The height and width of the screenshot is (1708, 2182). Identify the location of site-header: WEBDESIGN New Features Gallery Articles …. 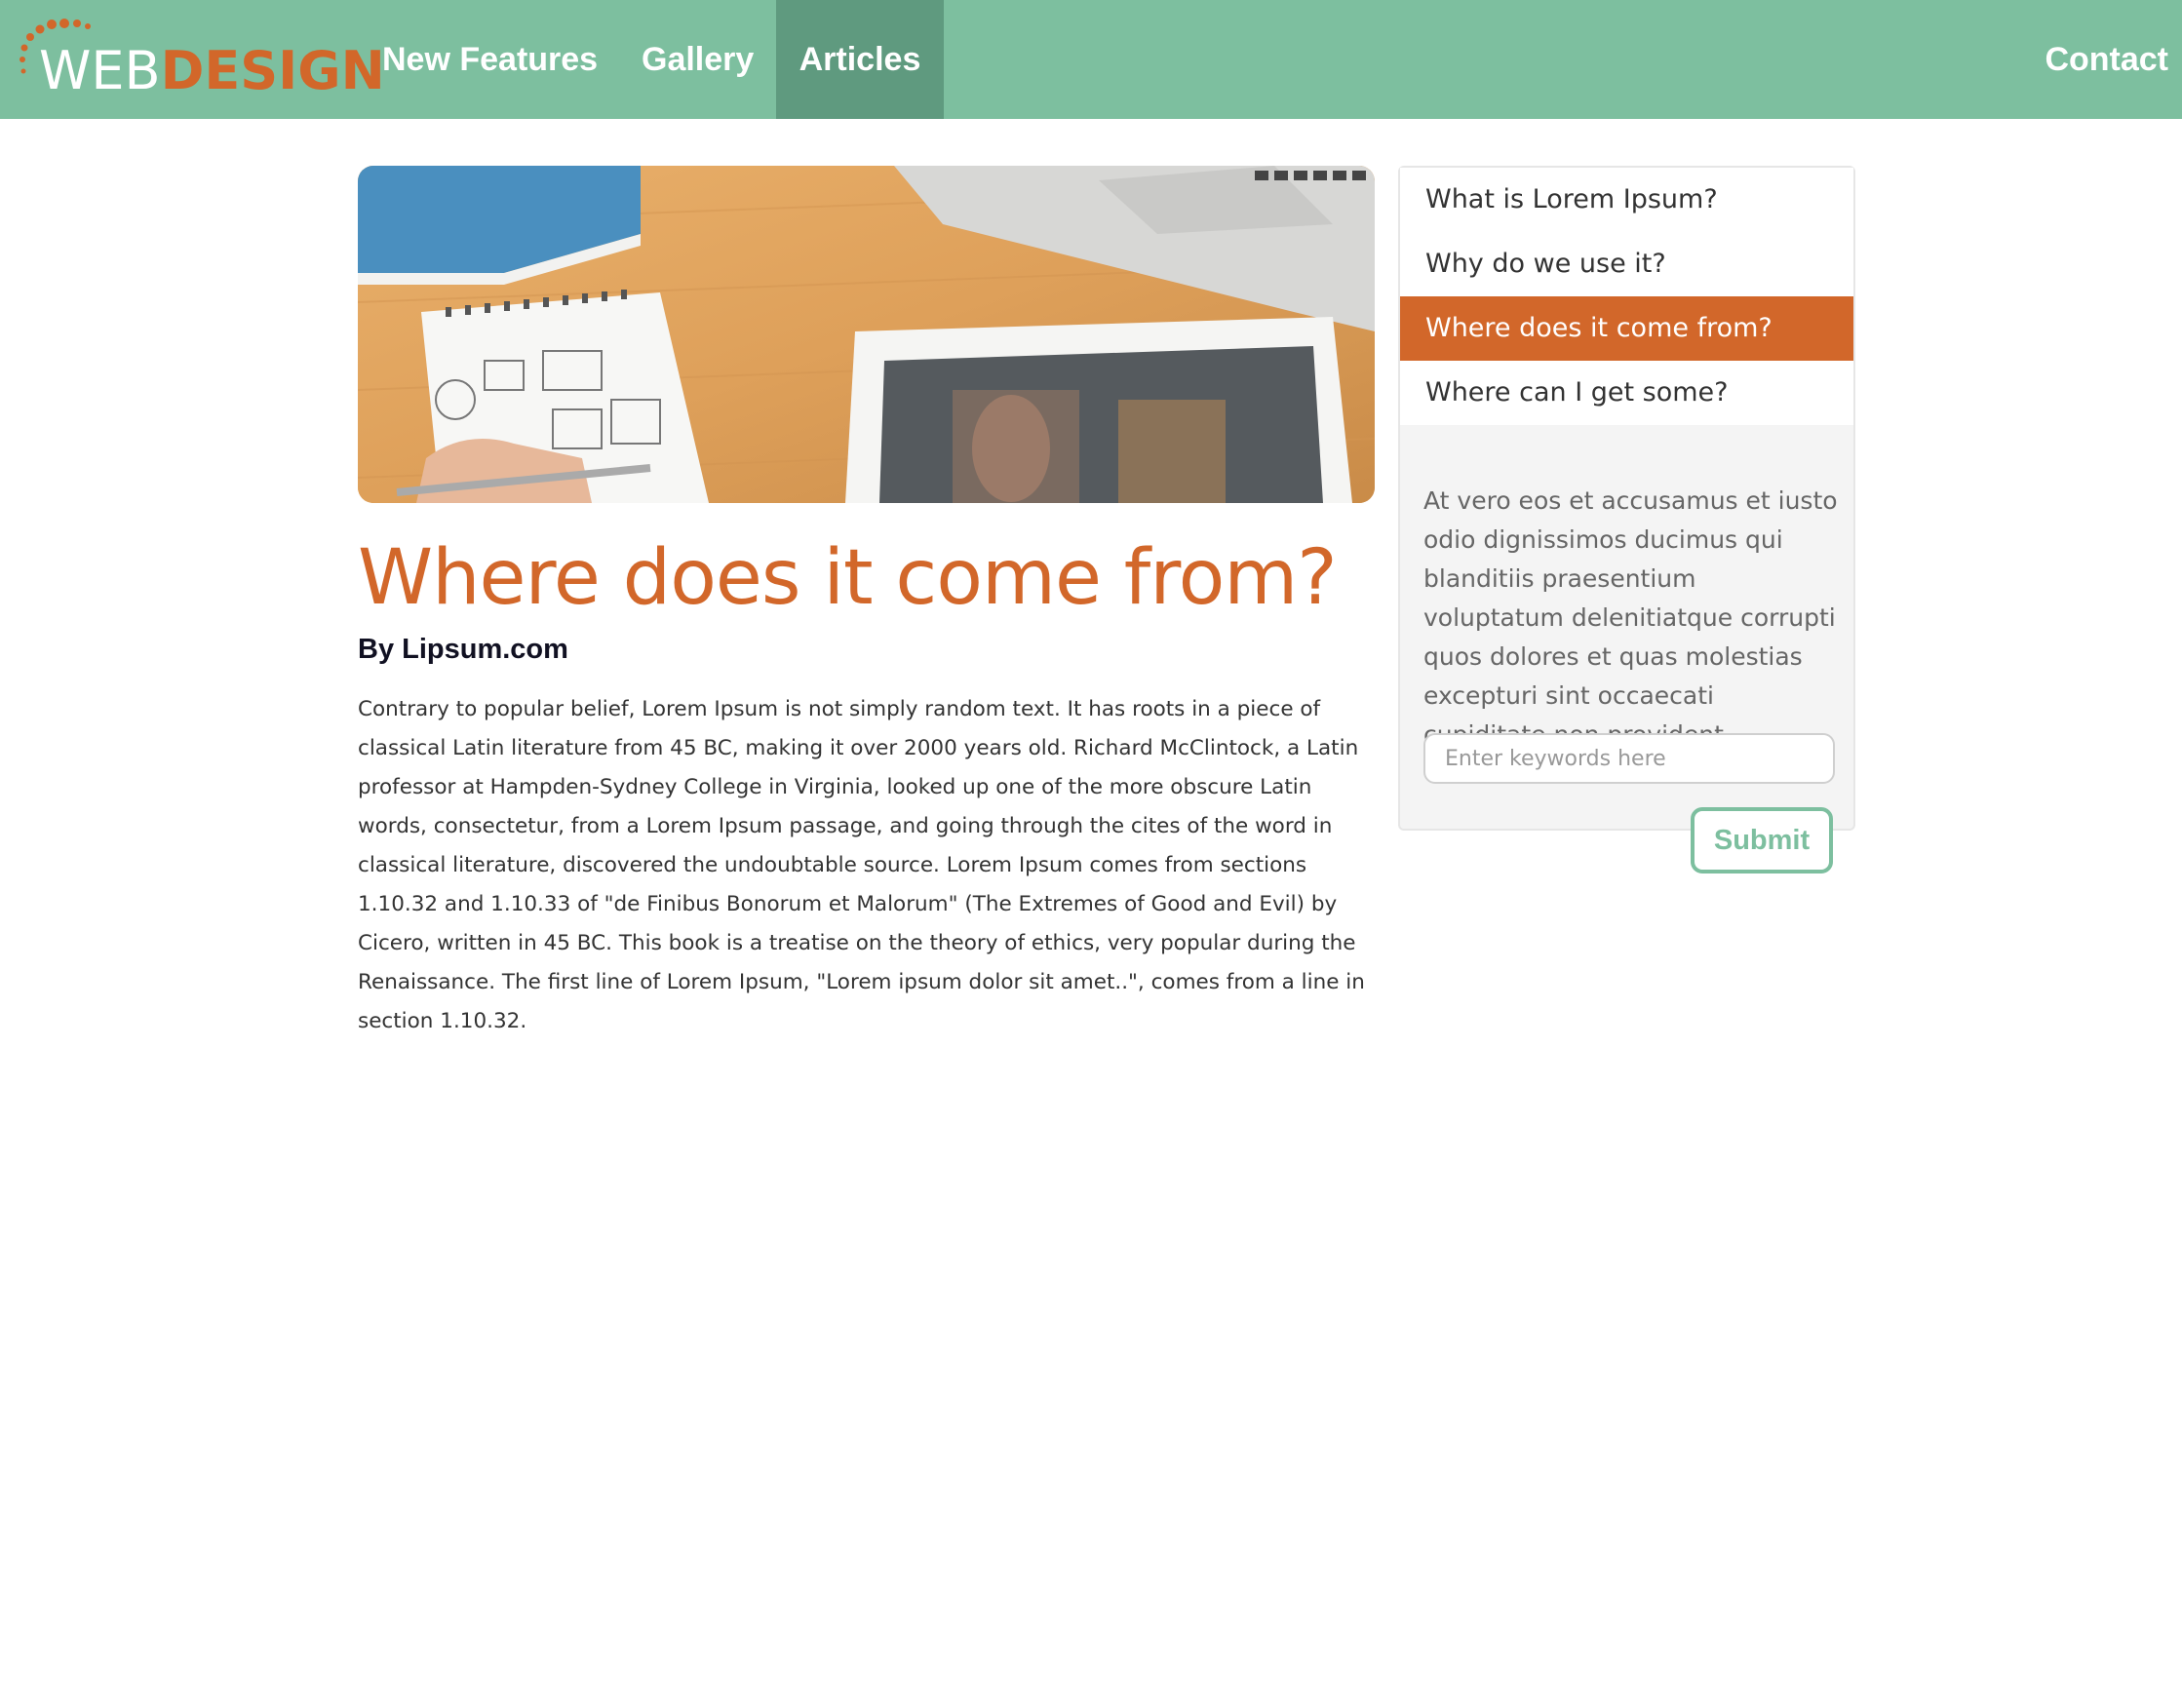
(1091, 59).